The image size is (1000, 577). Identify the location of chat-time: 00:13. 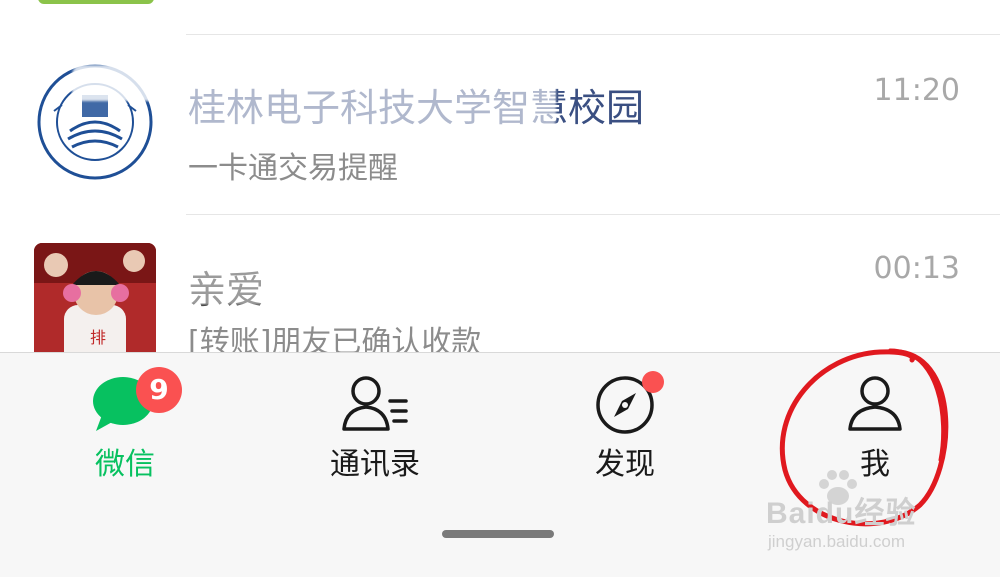
(916, 268).